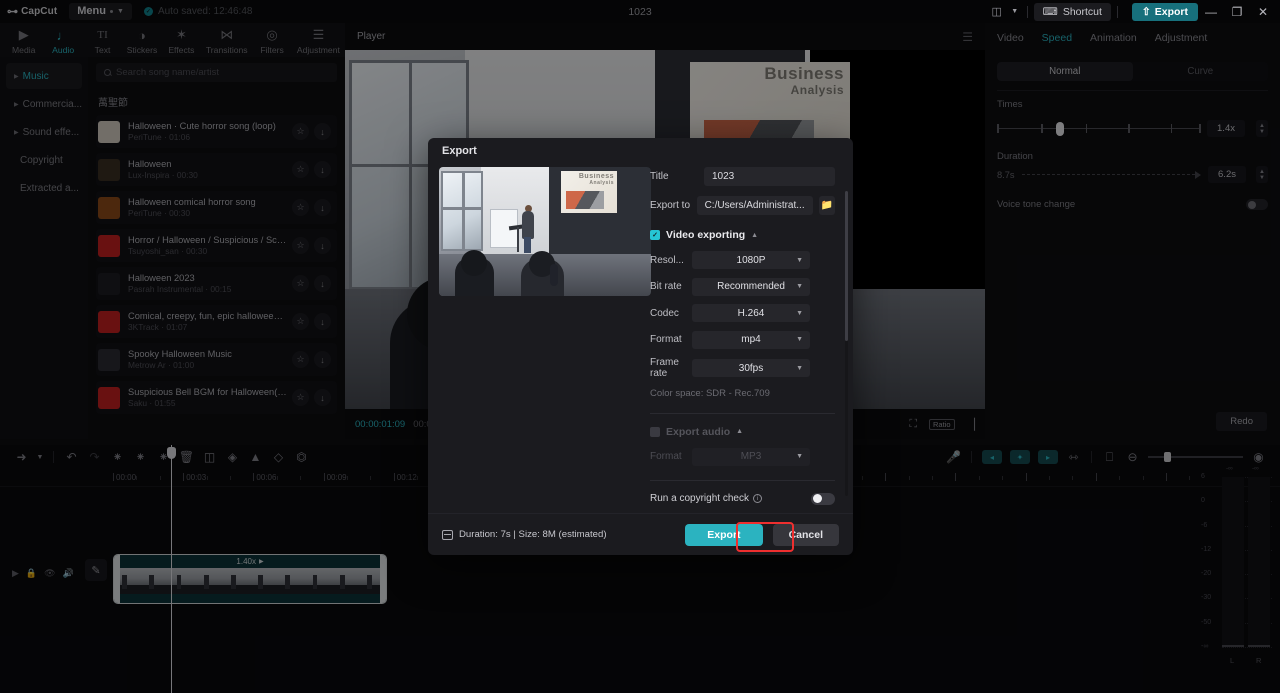 This screenshot has width=1280, height=693. I want to click on dialog-title: Export, so click(459, 150).